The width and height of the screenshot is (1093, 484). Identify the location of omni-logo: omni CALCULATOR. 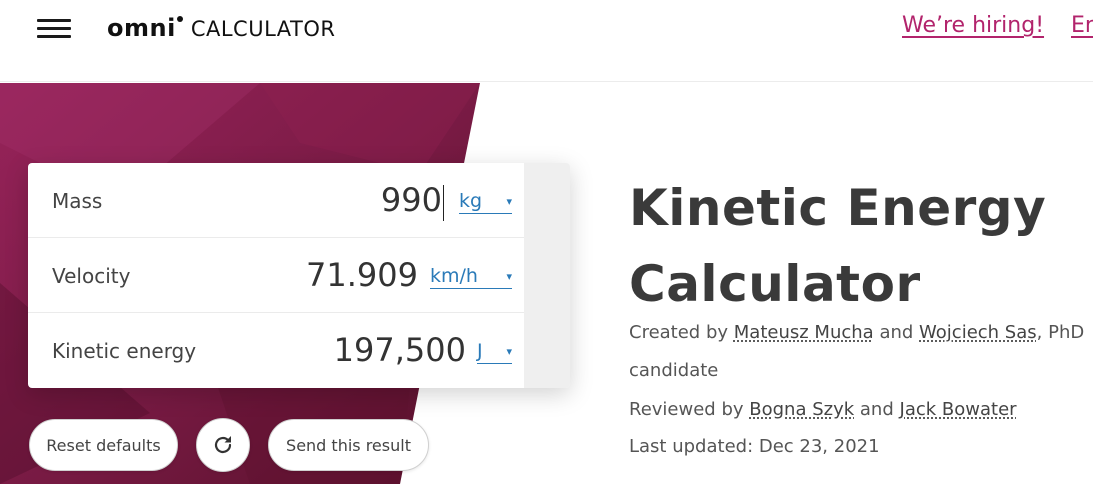
(221, 28).